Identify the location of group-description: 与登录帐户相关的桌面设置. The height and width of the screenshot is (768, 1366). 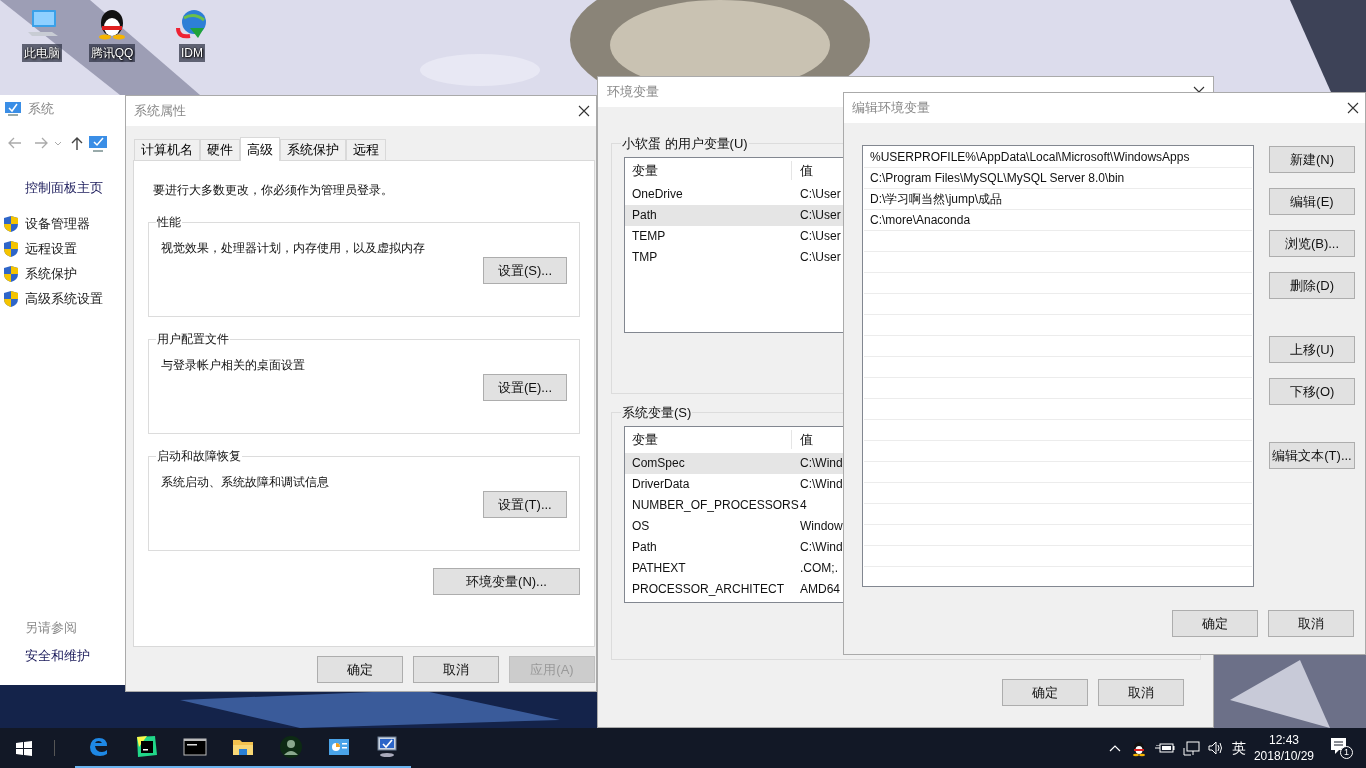
(233, 365).